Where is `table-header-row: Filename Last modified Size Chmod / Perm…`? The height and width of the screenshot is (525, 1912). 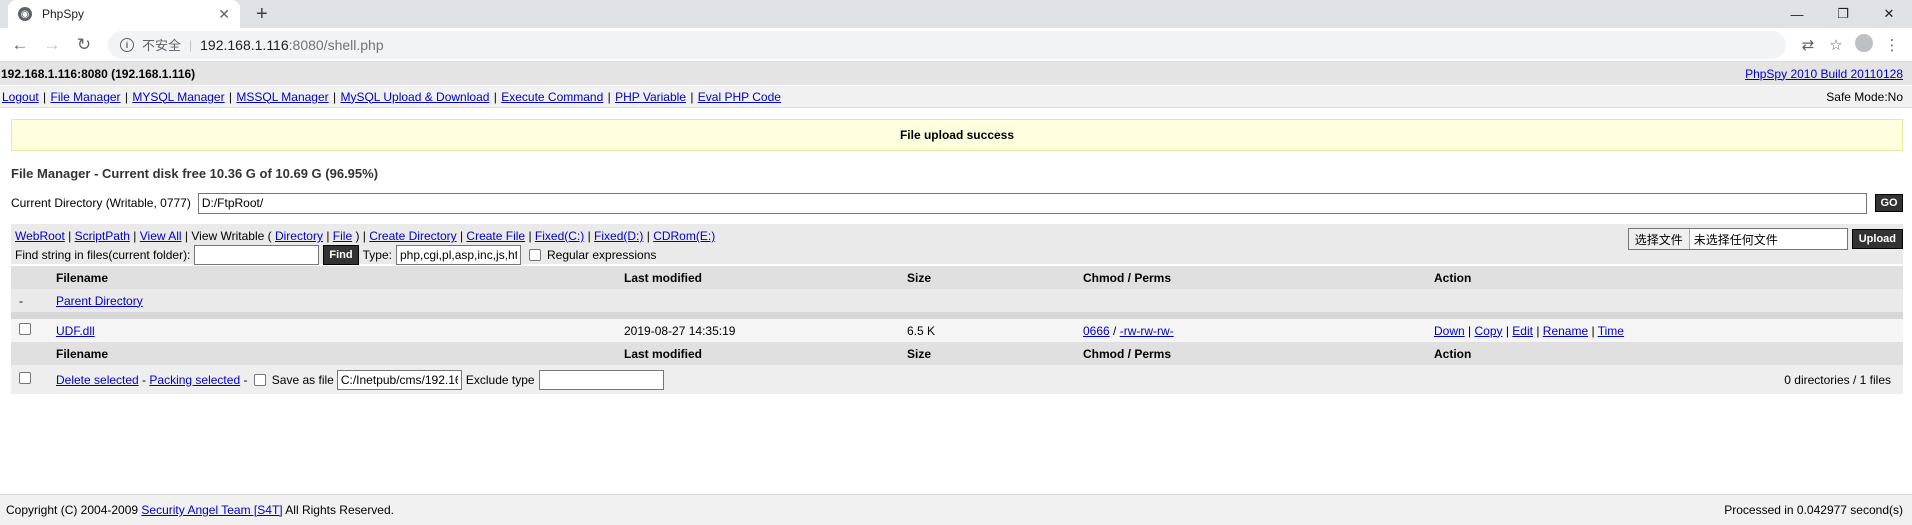 table-header-row: Filename Last modified Size Chmod / Perm… is located at coordinates (957, 277).